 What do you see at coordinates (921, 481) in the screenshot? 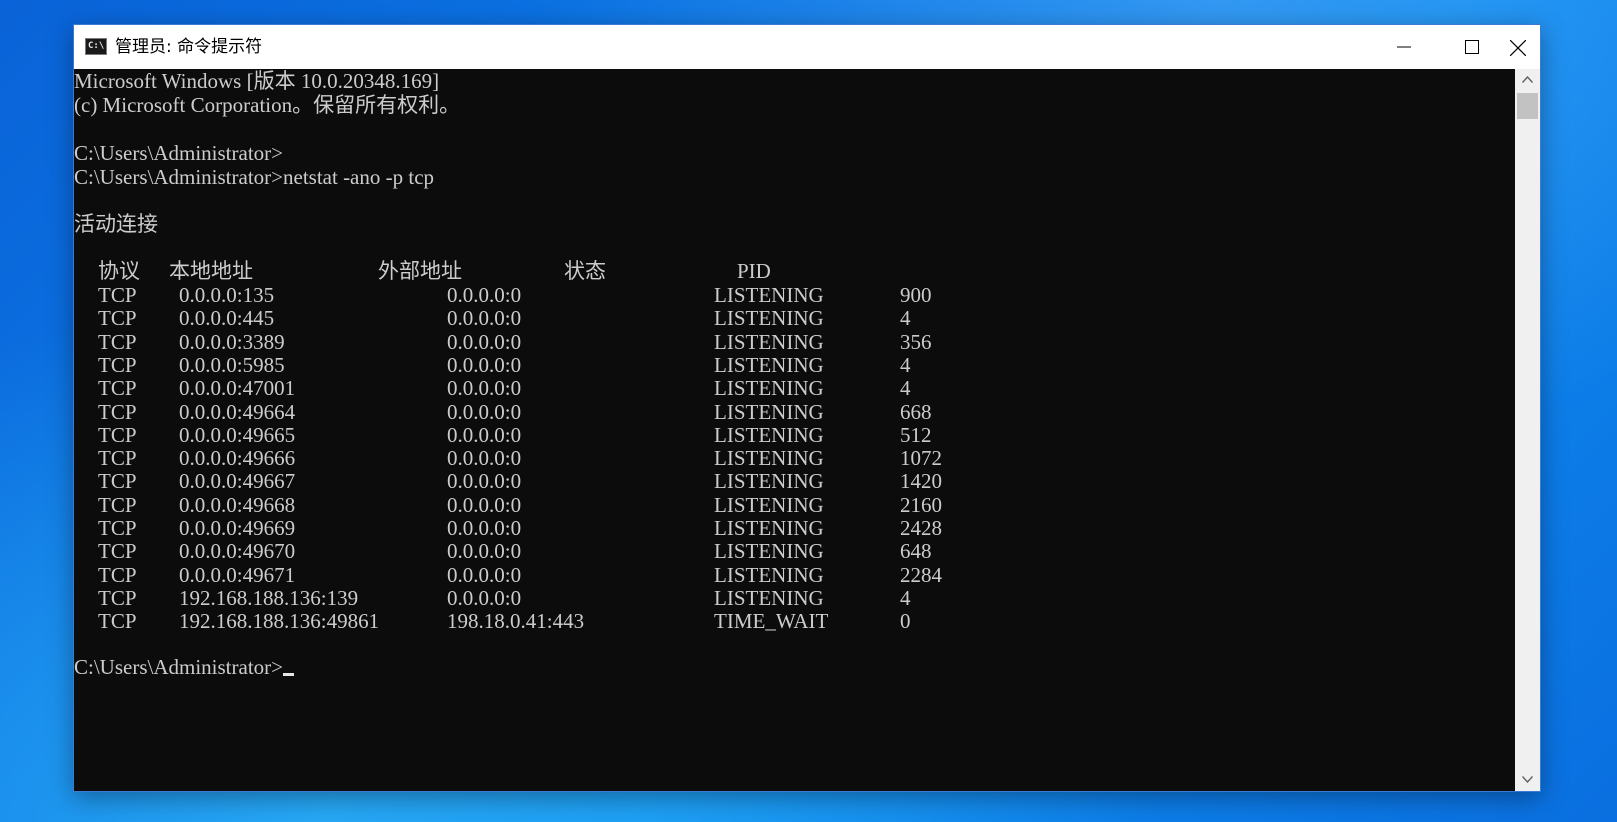
I see `cell-pid: 1420` at bounding box center [921, 481].